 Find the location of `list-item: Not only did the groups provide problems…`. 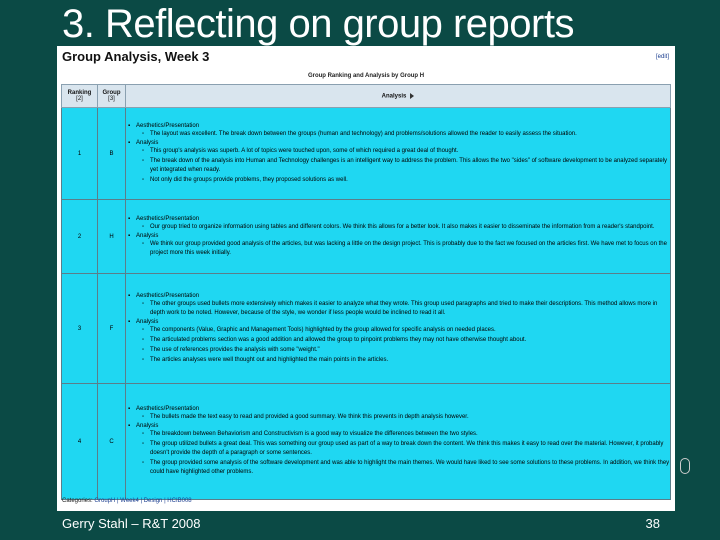

list-item: Not only did the groups provide problems… is located at coordinates (406, 180).